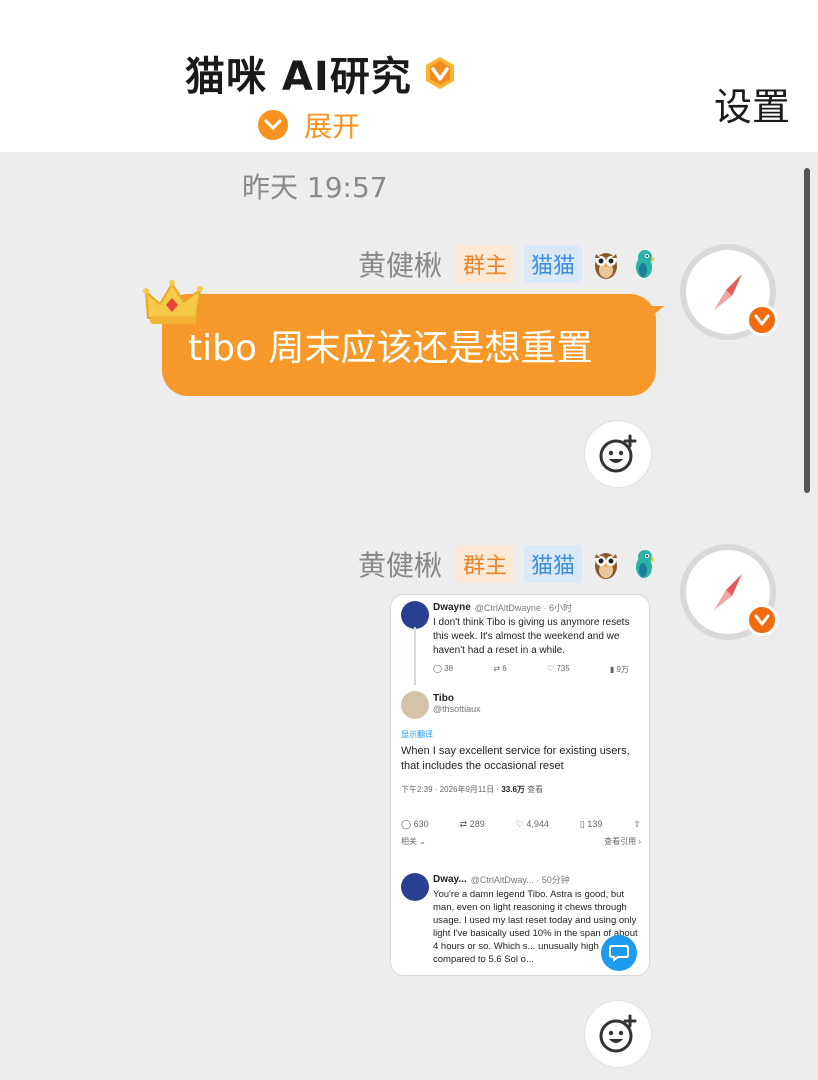 The width and height of the screenshot is (818, 1080). What do you see at coordinates (807, 330) in the screenshot?
I see `scrollbar` at bounding box center [807, 330].